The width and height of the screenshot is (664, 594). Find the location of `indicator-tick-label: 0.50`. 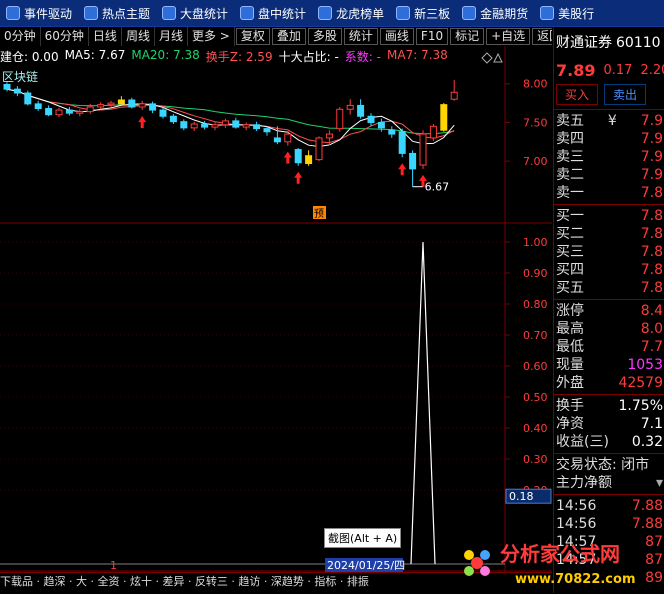

indicator-tick-label: 0.50 is located at coordinates (535, 397).